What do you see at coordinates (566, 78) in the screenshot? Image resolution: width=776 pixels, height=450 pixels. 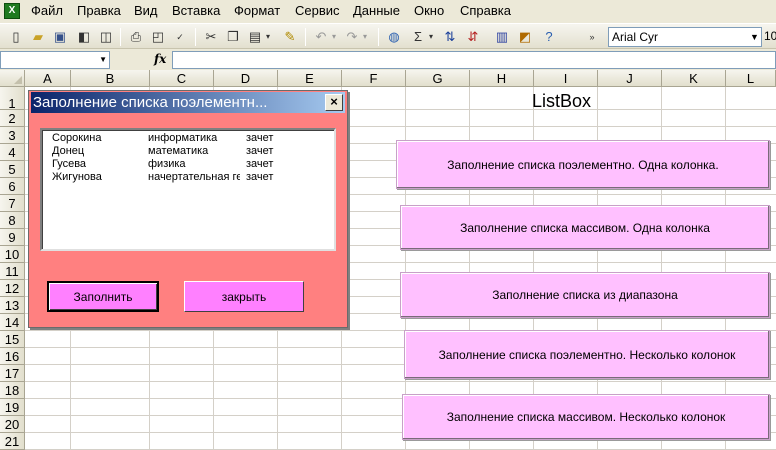 I see `column-header: I` at bounding box center [566, 78].